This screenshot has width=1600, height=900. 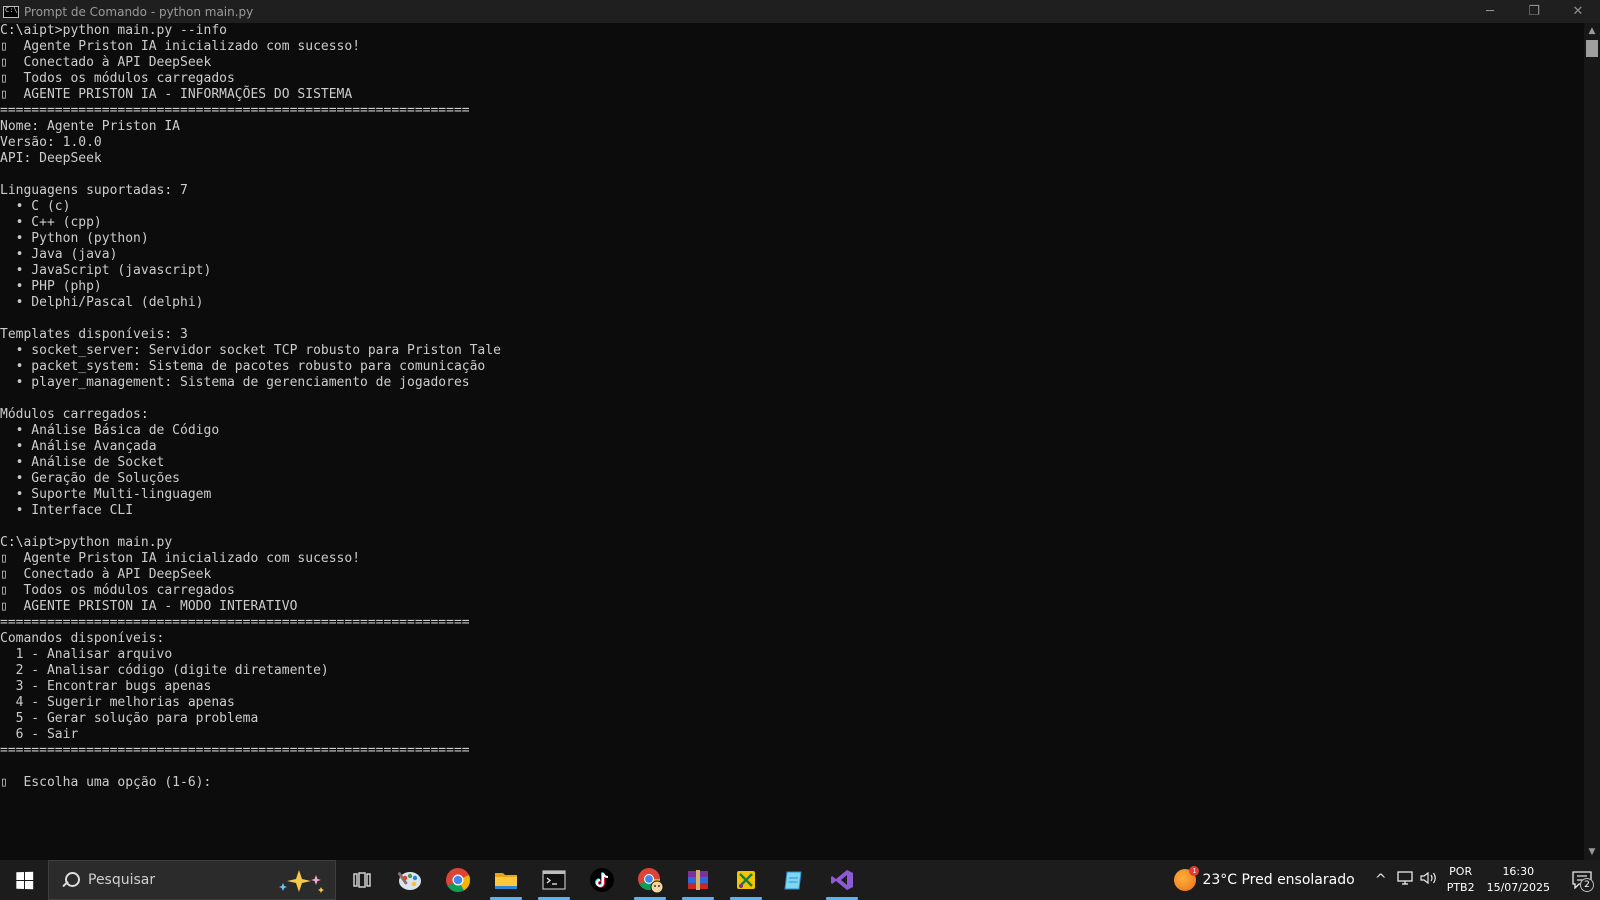 I want to click on weather-widget: 1 23°C Pred ensolarado, so click(x=1264, y=878).